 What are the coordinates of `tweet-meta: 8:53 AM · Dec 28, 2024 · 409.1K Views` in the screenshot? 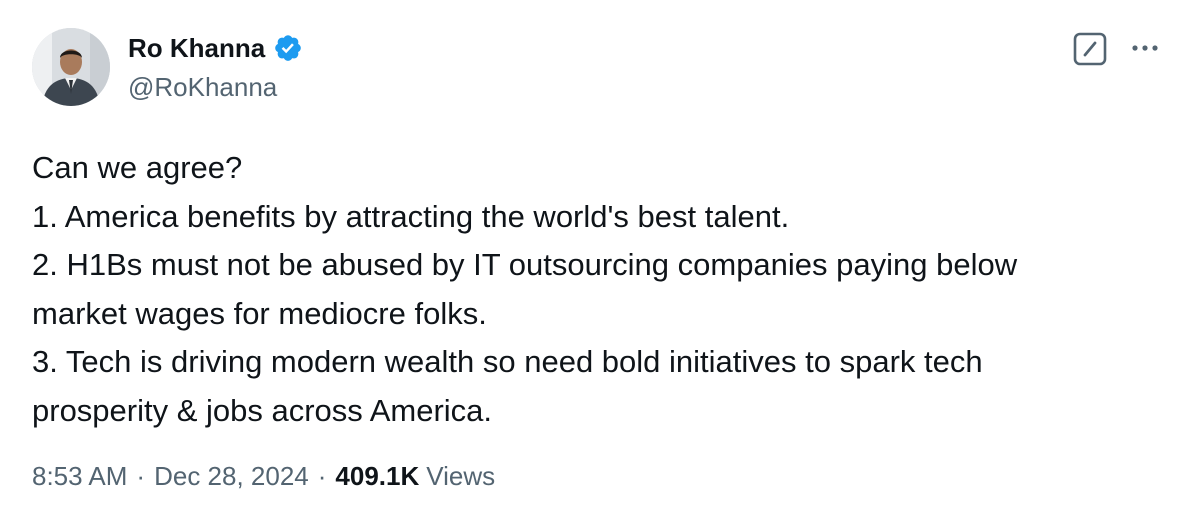 It's located at (263, 476).